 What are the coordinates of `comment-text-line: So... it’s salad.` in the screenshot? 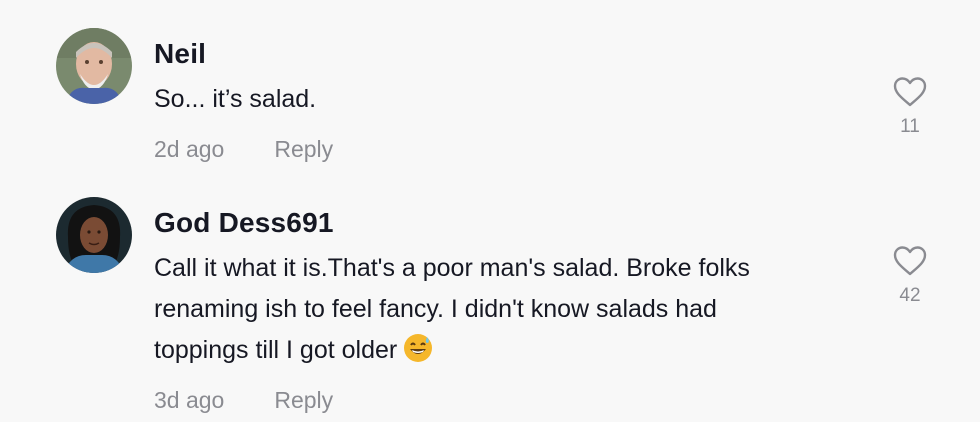 It's located at (235, 99).